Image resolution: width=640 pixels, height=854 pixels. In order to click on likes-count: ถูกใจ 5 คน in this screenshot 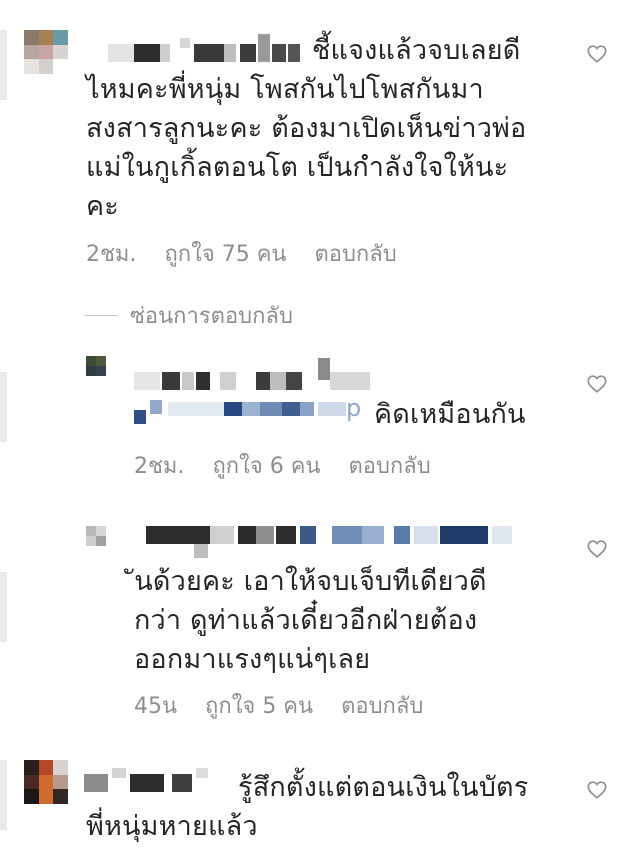, I will do `click(259, 705)`.